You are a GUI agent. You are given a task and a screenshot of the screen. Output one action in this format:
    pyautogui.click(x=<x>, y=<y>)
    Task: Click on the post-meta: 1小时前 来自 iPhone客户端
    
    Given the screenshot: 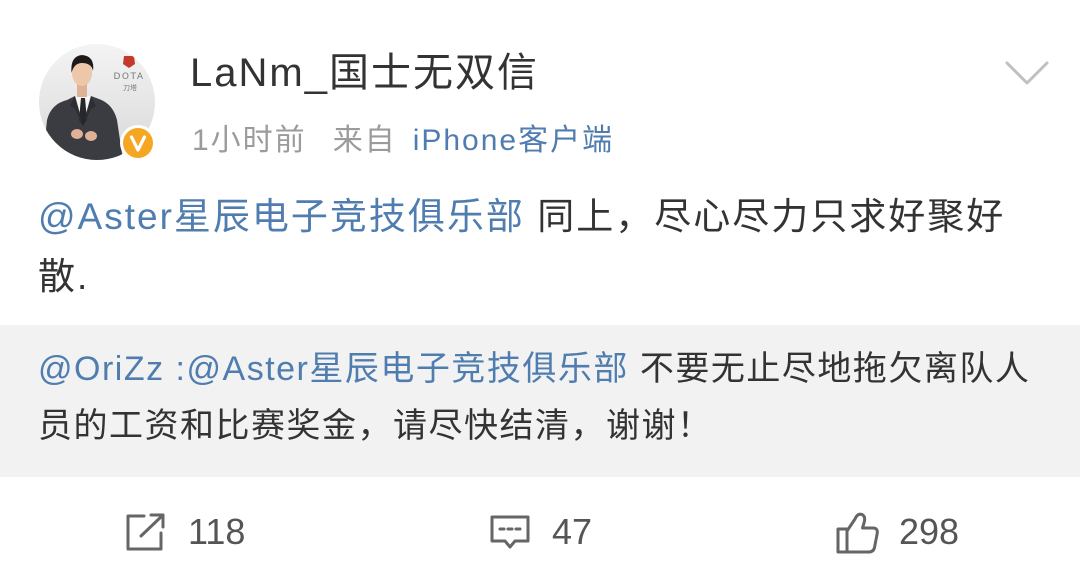 What is the action you would take?
    pyautogui.click(x=403, y=141)
    